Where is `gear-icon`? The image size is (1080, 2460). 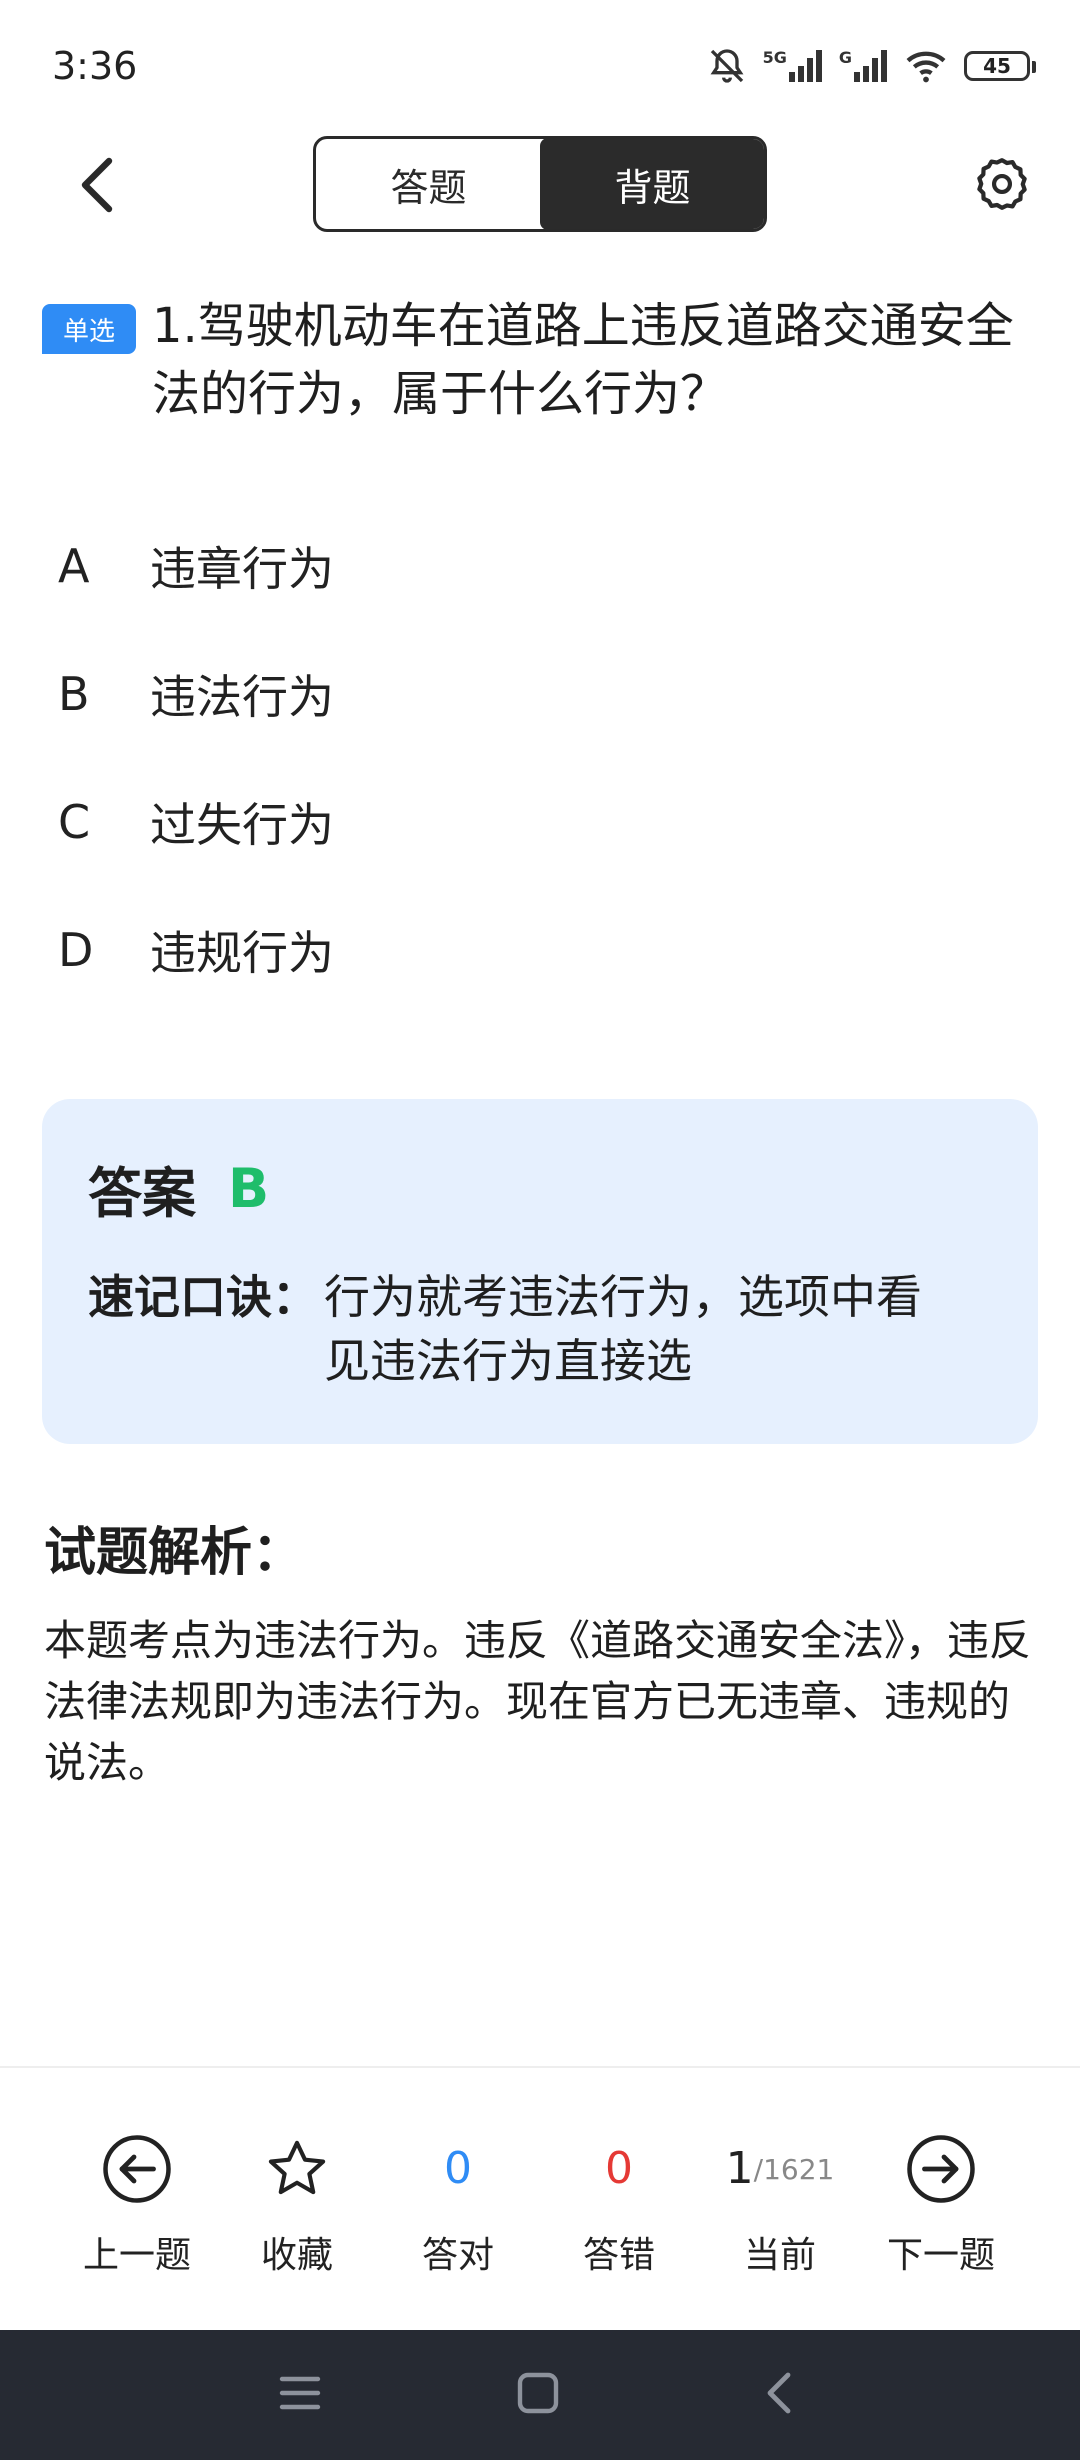 gear-icon is located at coordinates (1002, 186).